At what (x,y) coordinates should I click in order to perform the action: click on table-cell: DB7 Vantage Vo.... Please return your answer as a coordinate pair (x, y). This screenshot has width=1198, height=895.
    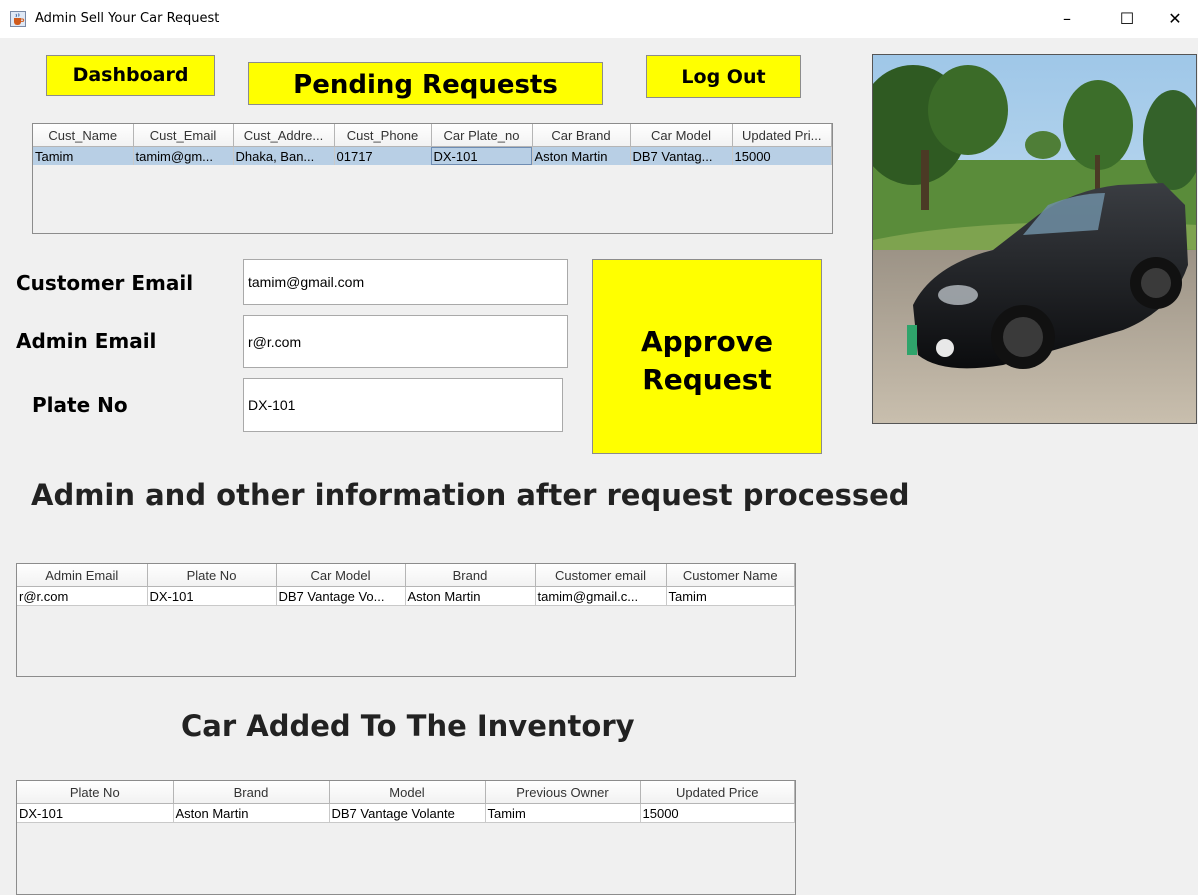
    Looking at the image, I should click on (341, 596).